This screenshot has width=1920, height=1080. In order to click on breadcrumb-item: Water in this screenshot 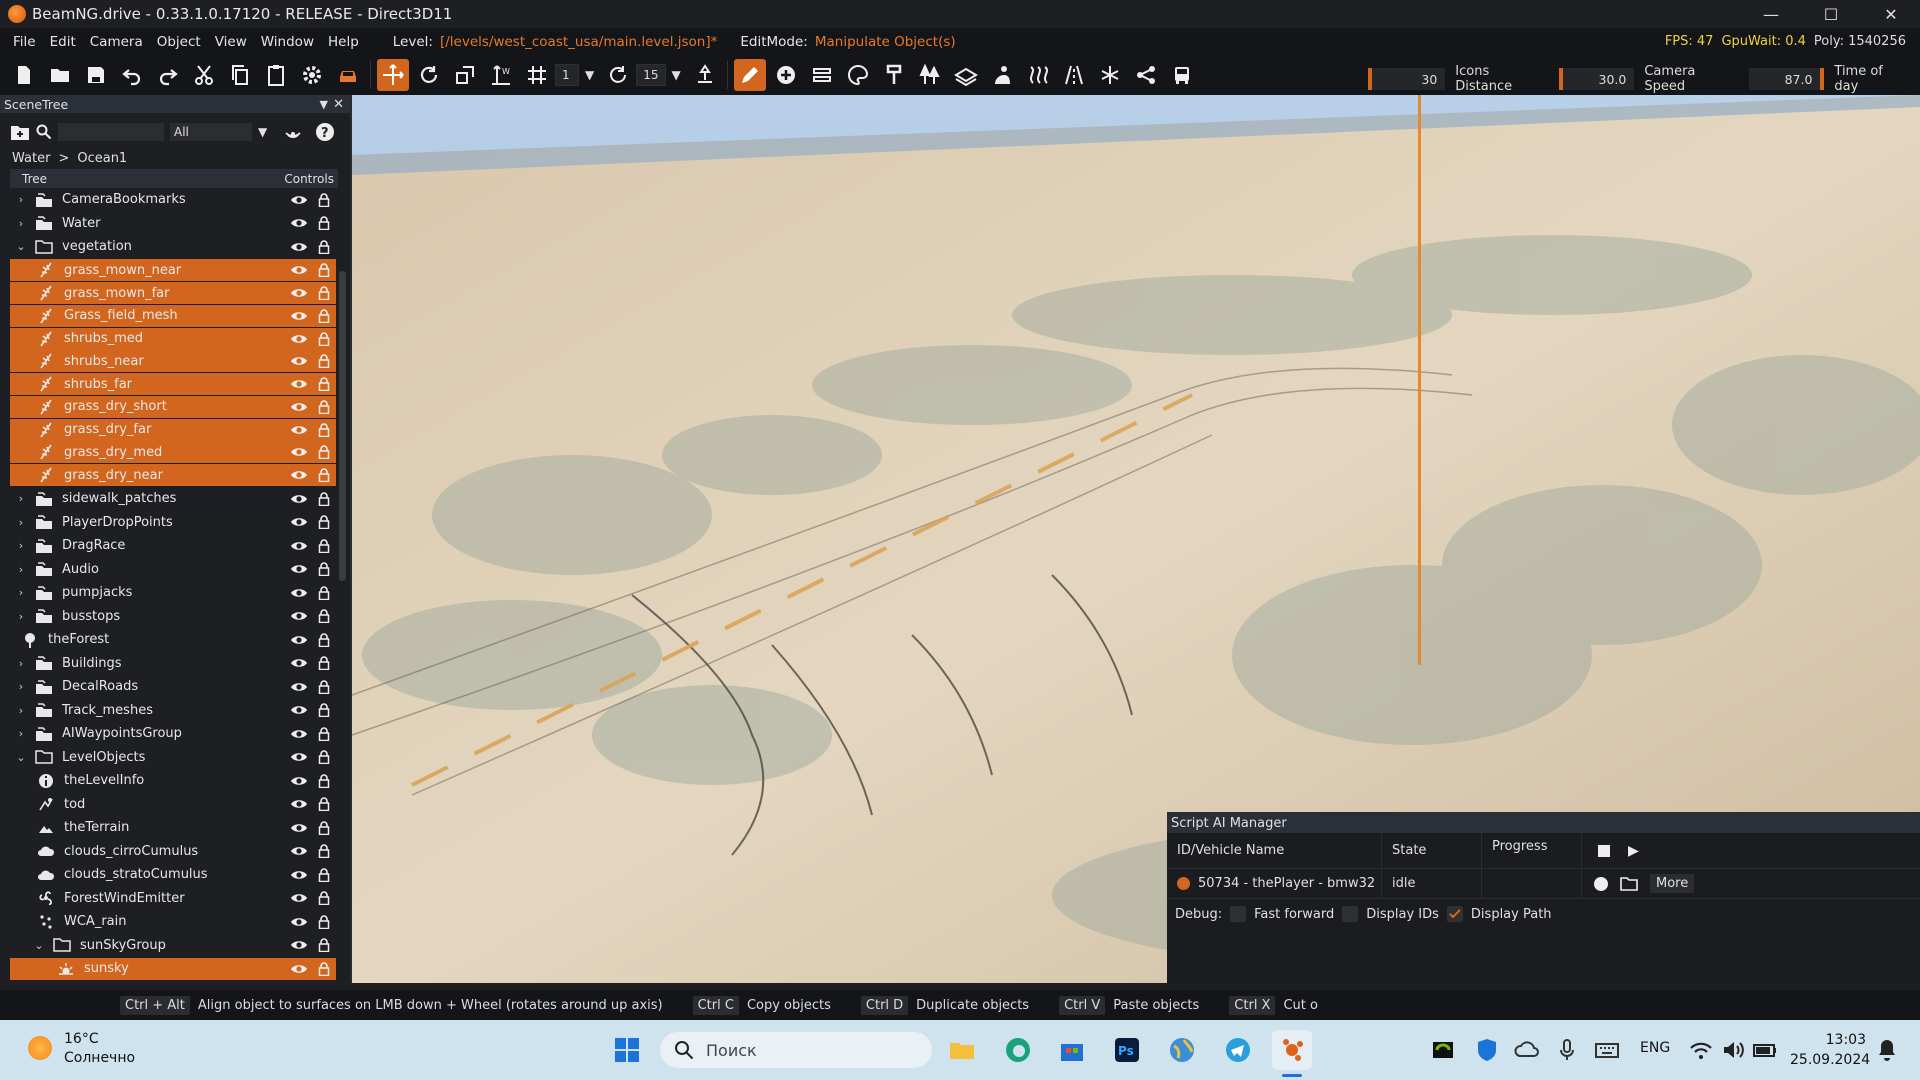, I will do `click(31, 158)`.